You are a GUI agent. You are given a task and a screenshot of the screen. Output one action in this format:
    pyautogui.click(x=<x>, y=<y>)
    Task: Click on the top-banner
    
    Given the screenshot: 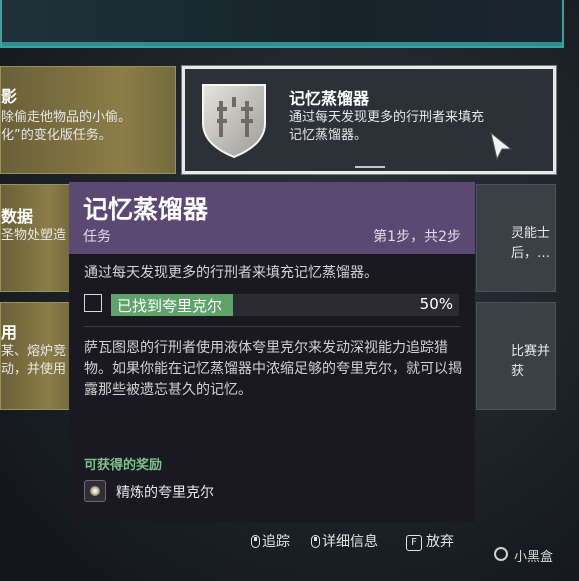 What is the action you would take?
    pyautogui.click(x=282, y=24)
    